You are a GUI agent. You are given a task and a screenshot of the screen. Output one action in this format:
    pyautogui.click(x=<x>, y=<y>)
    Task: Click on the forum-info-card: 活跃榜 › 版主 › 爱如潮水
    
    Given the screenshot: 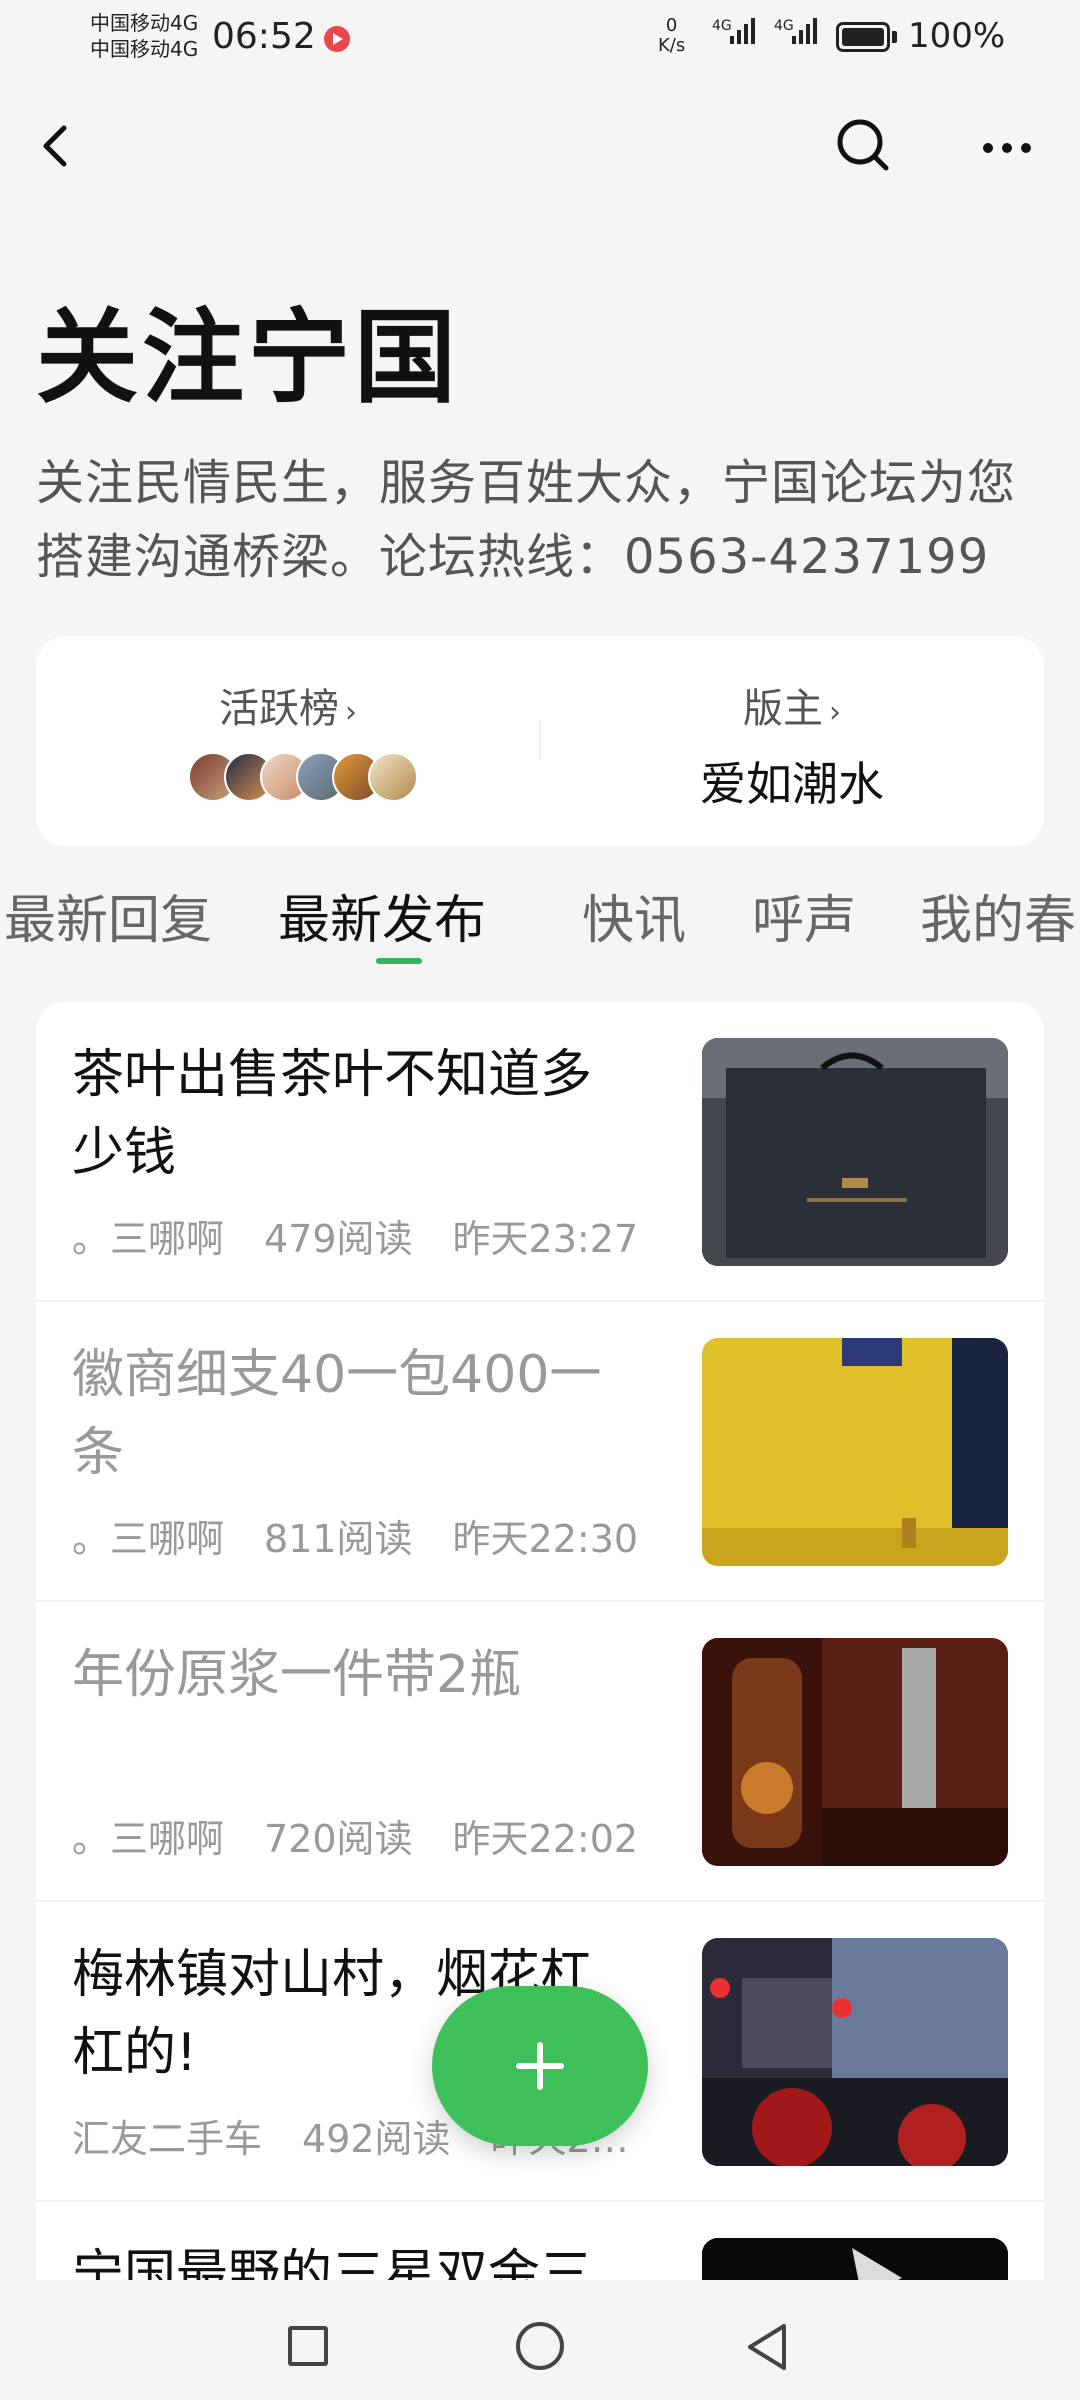 What is the action you would take?
    pyautogui.click(x=540, y=741)
    